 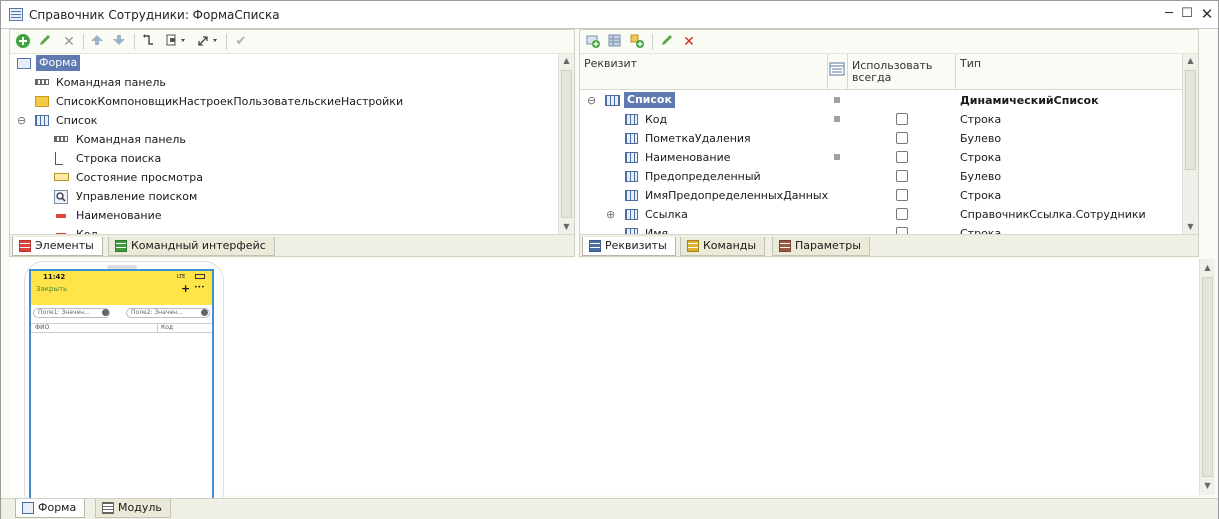 I want to click on tab-label: Параметры, so click(x=828, y=245).